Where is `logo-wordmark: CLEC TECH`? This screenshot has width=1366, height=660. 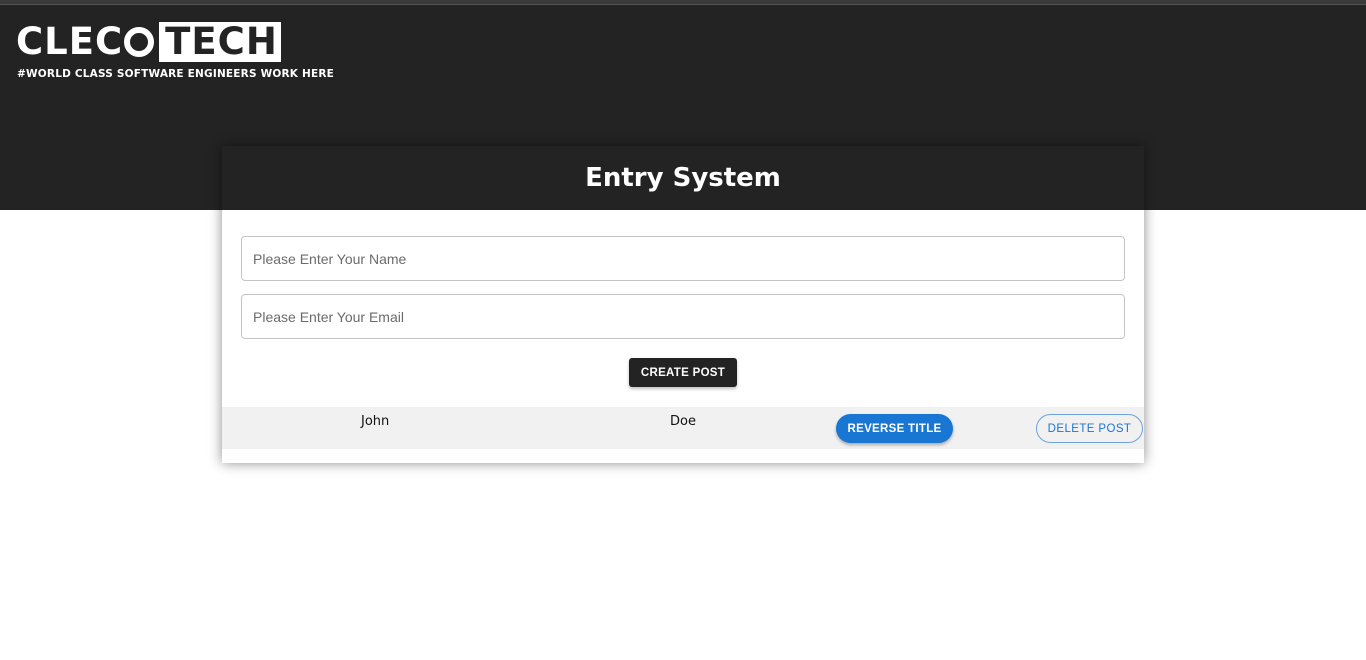 logo-wordmark: CLEC TECH is located at coordinates (148, 42).